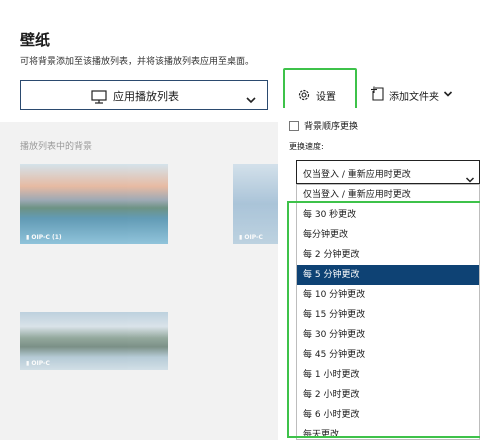 The width and height of the screenshot is (480, 440). What do you see at coordinates (388, 295) in the screenshot?
I see `dropdown-option: 每 10 分钟更改` at bounding box center [388, 295].